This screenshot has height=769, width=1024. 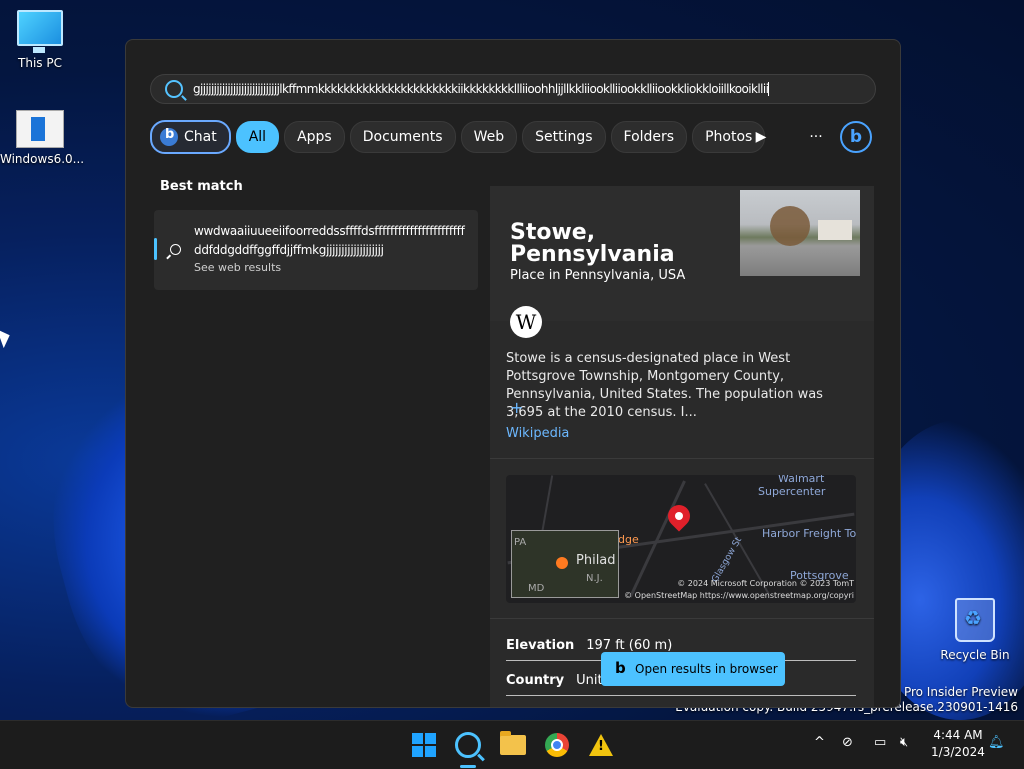 I want to click on selection-indicator, so click(x=155, y=249).